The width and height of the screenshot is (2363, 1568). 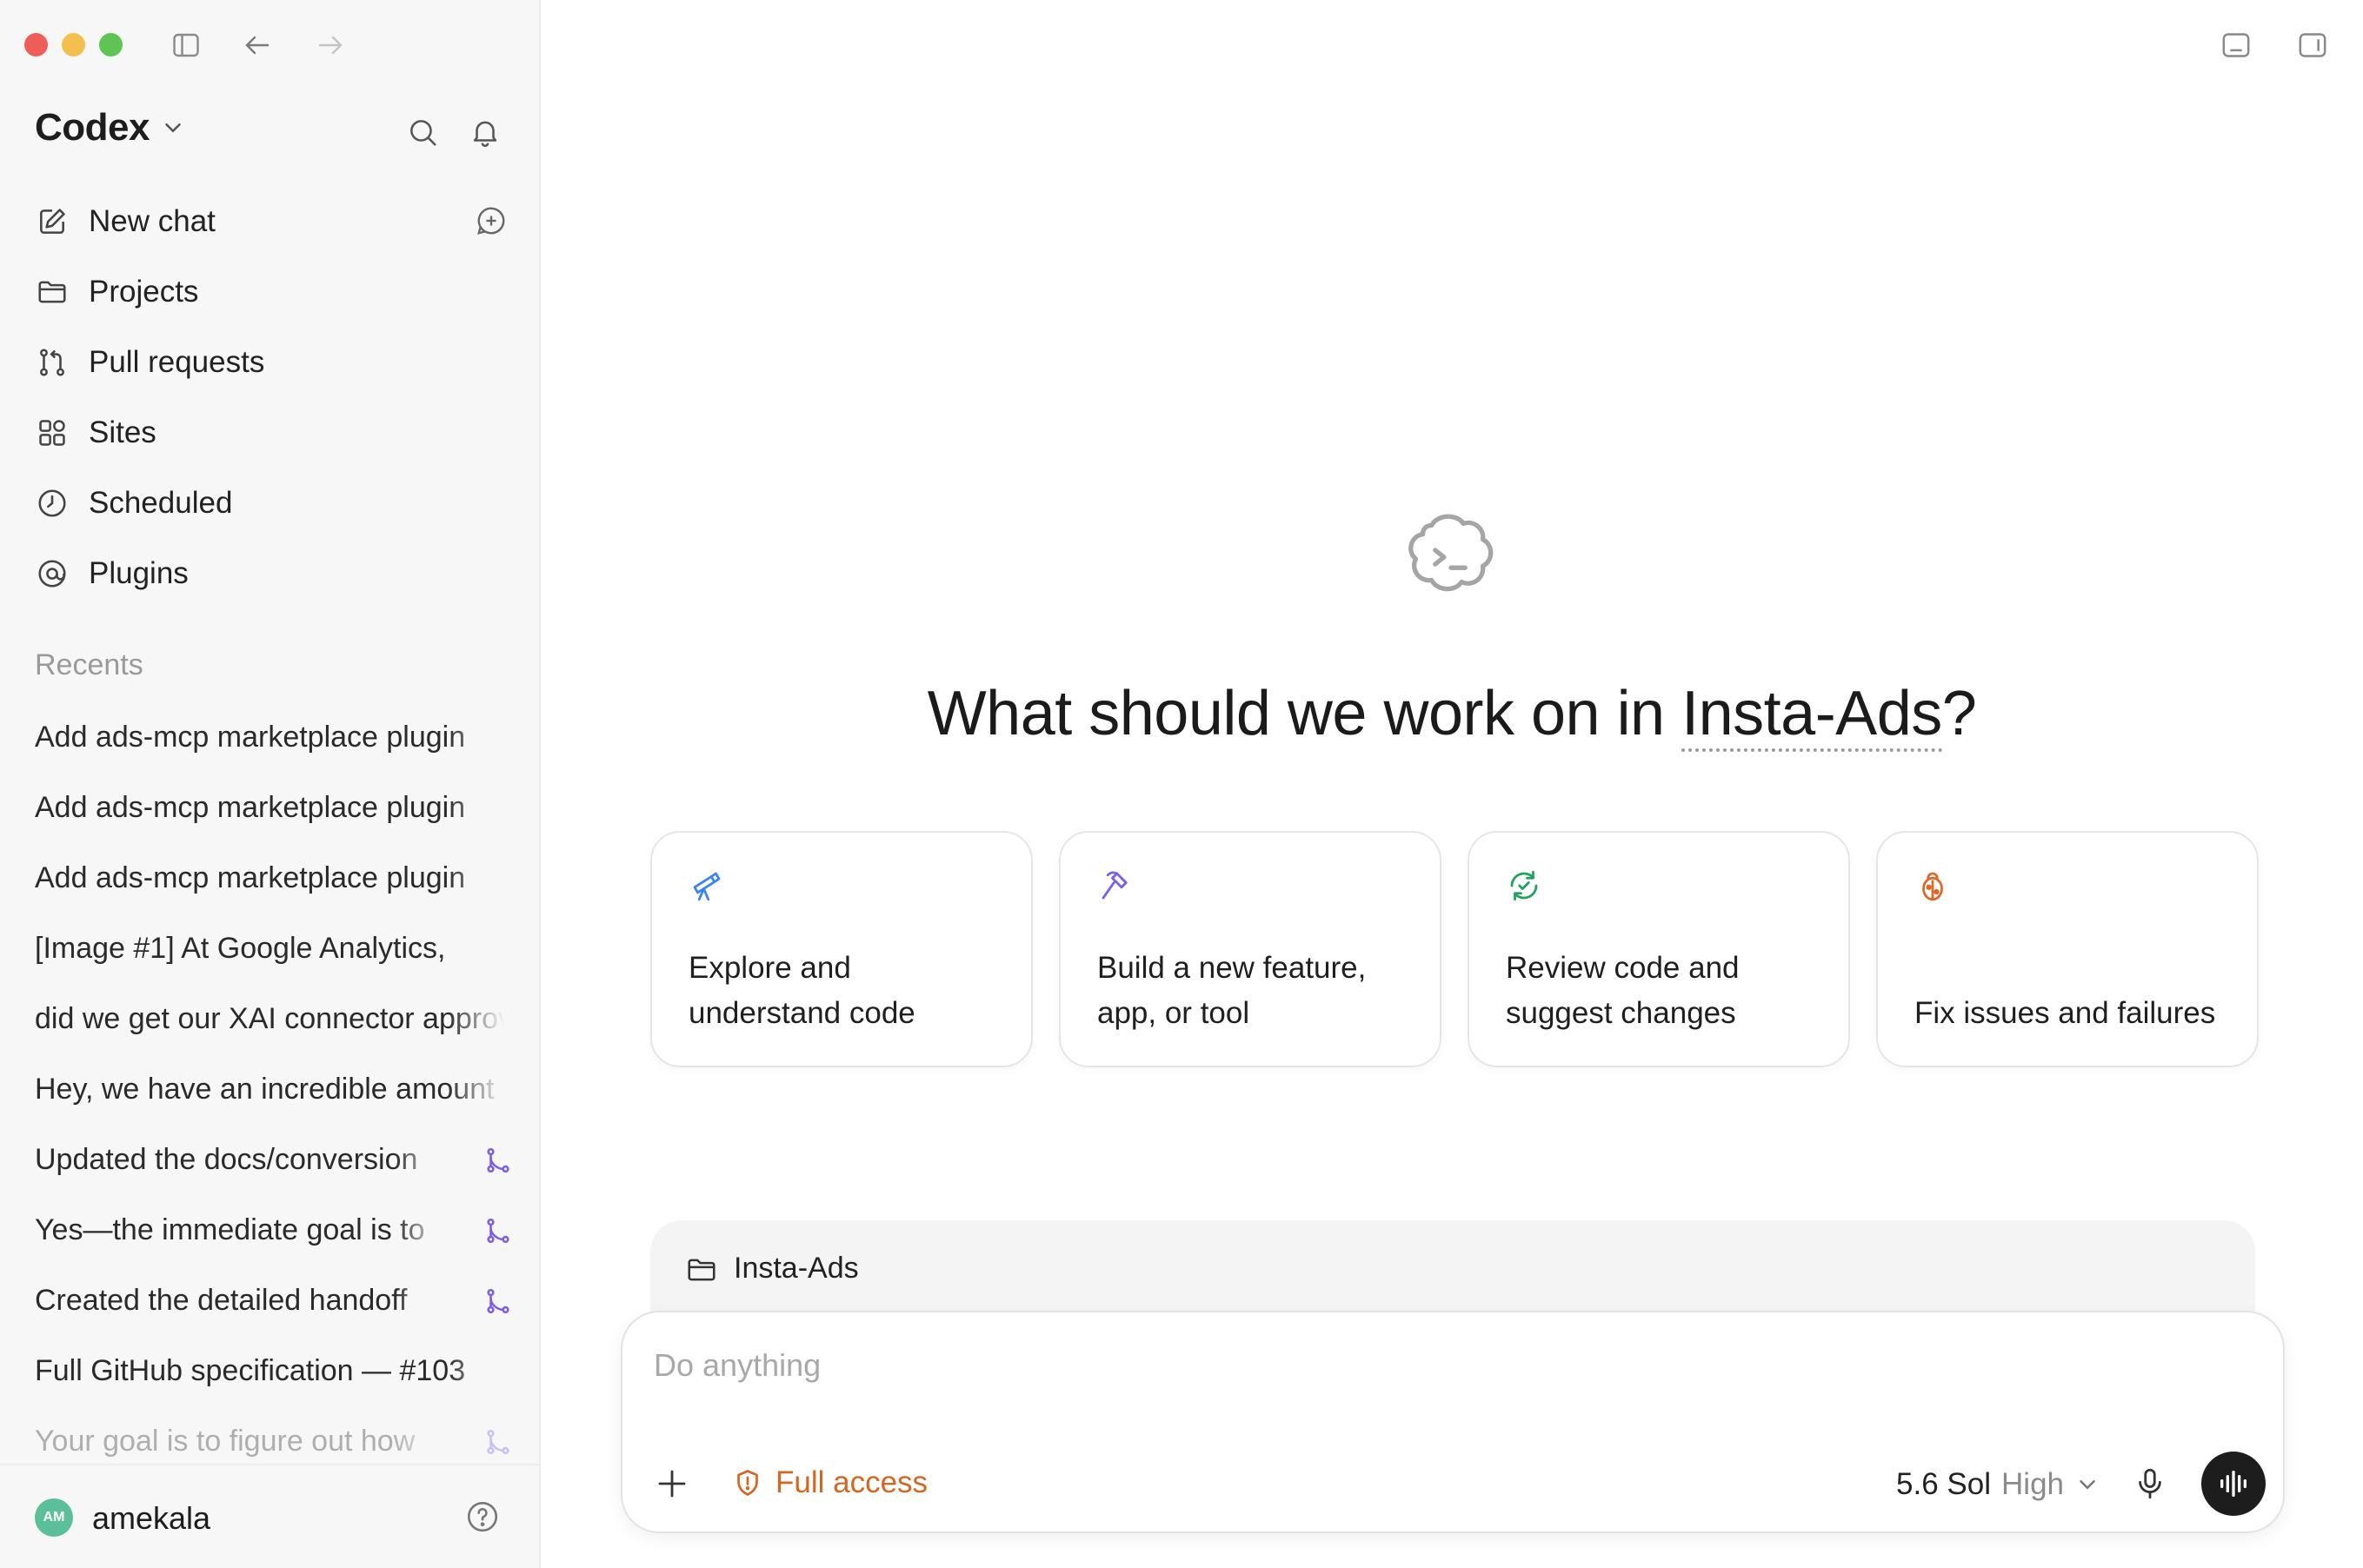 I want to click on add-circle-icon, so click(x=492, y=221).